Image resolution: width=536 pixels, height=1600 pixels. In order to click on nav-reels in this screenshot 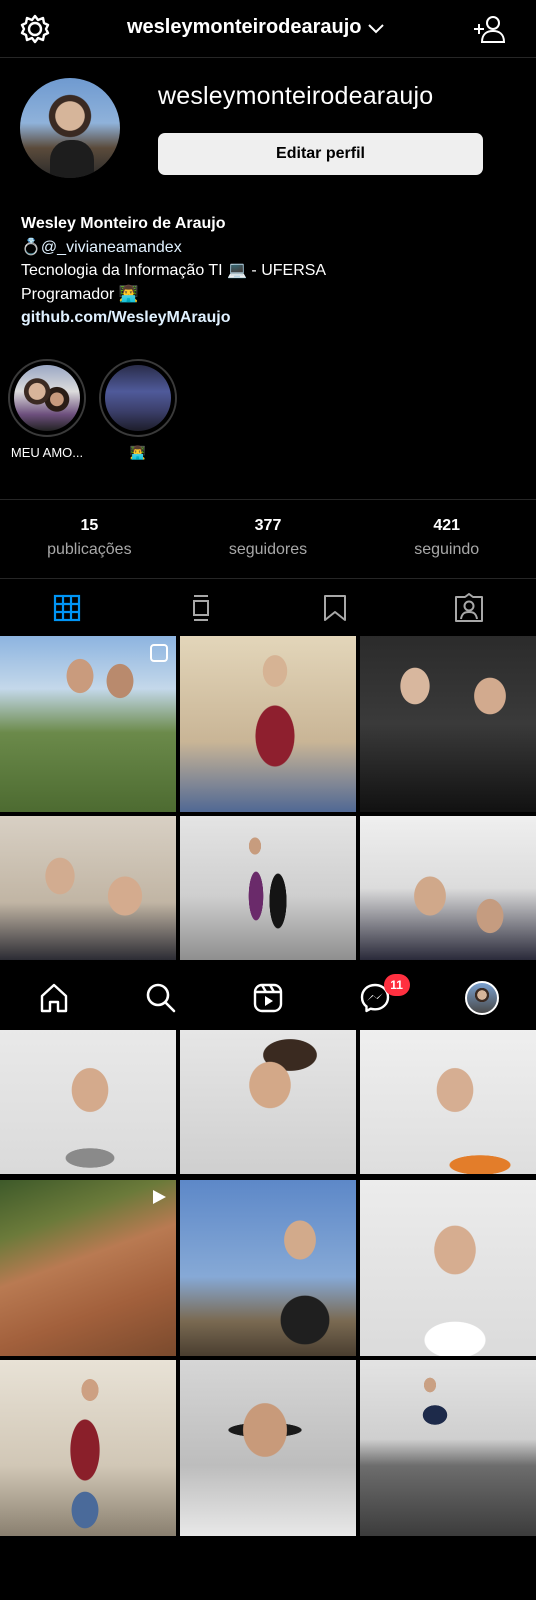, I will do `click(267, 998)`.